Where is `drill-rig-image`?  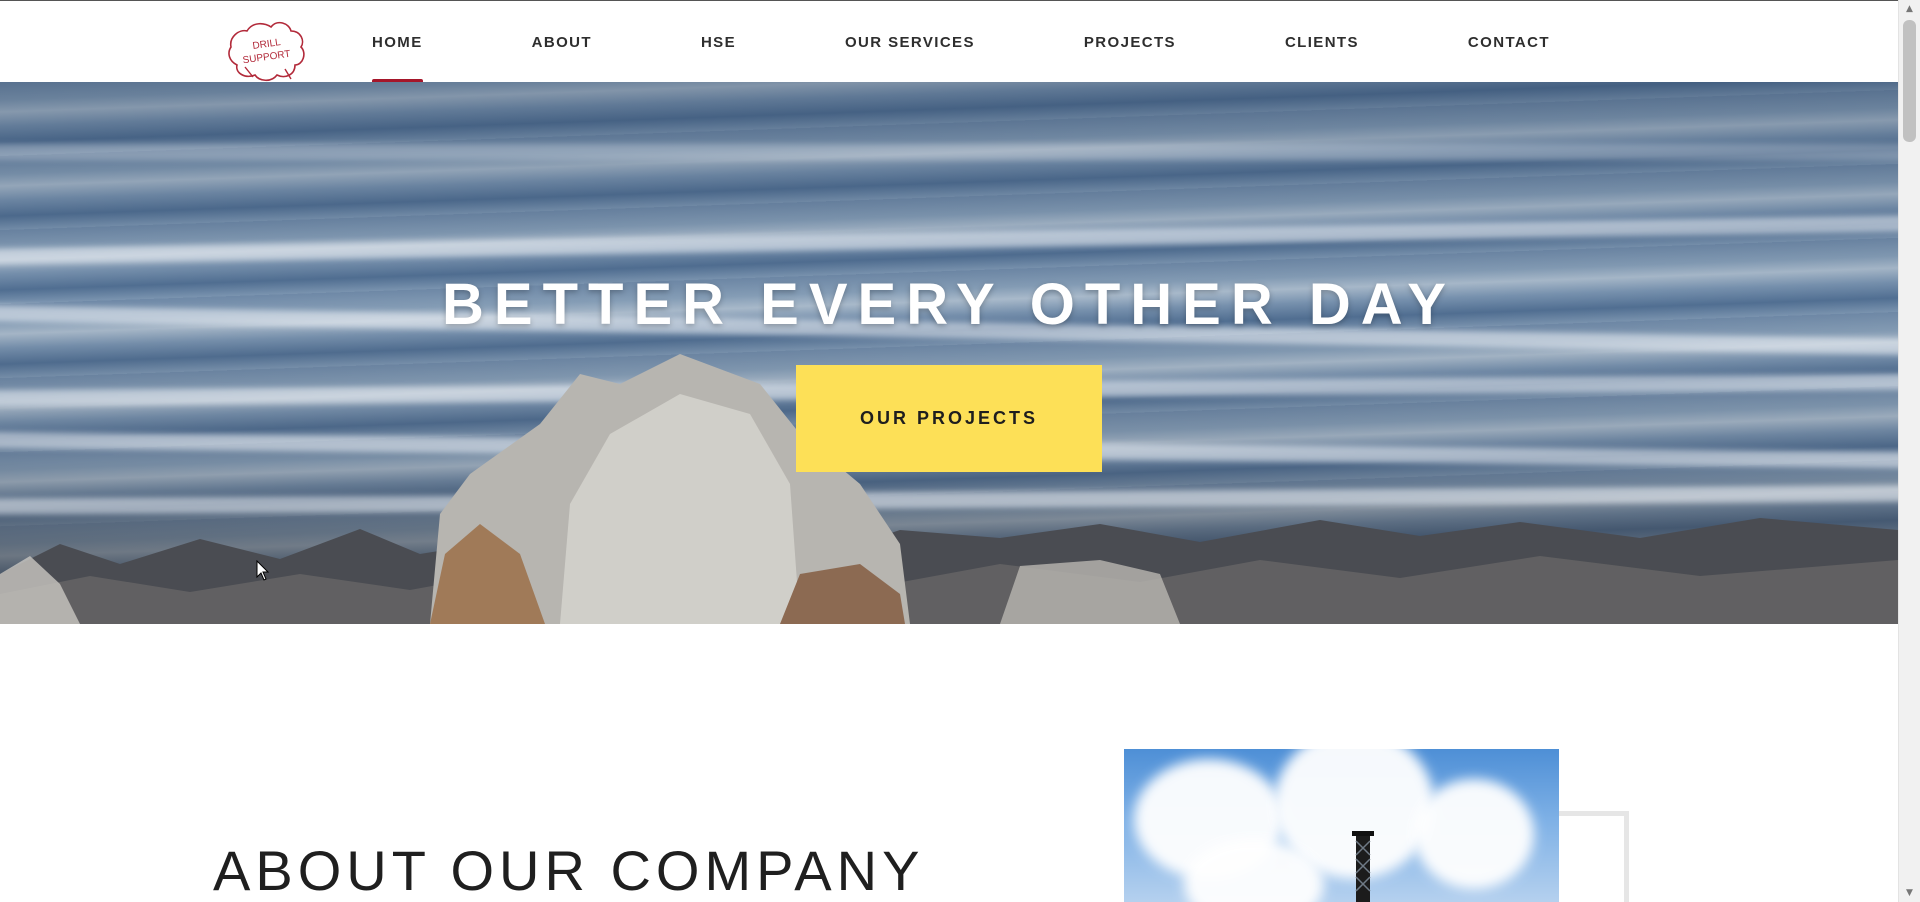
drill-rig-image is located at coordinates (1341, 825).